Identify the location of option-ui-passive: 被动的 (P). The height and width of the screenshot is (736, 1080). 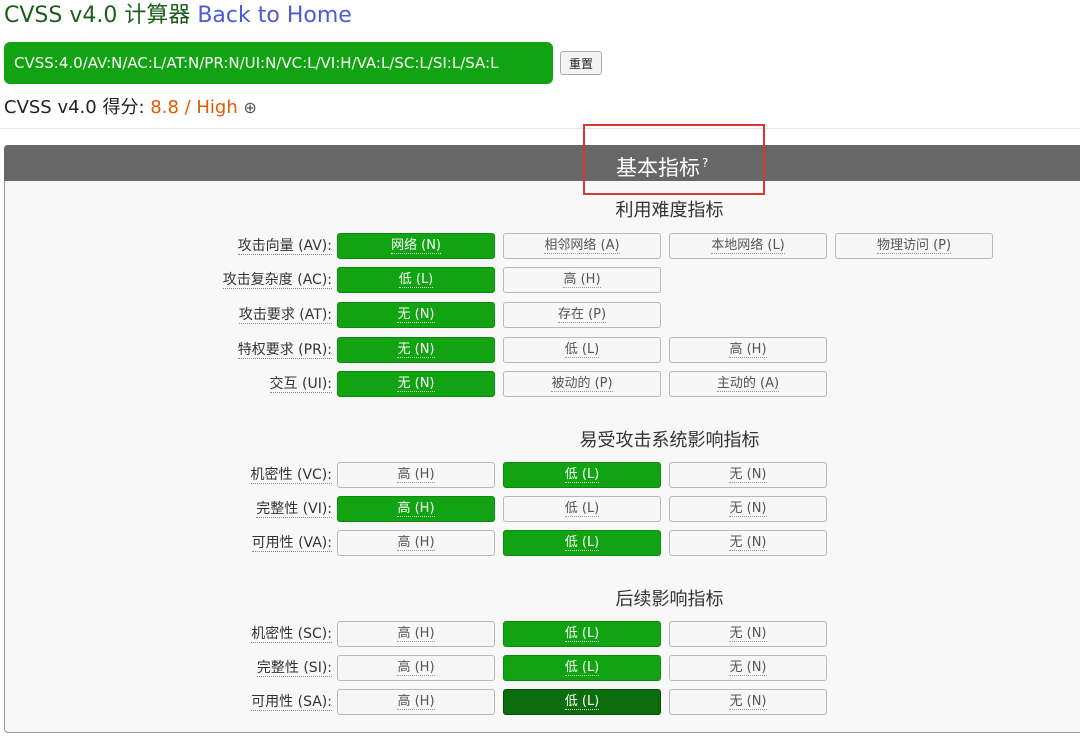
(582, 384).